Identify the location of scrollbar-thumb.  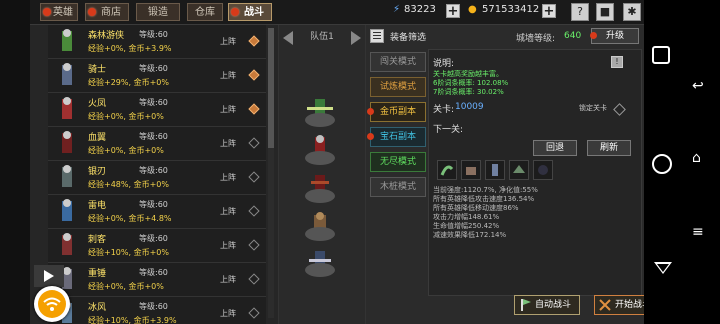
(271, 88).